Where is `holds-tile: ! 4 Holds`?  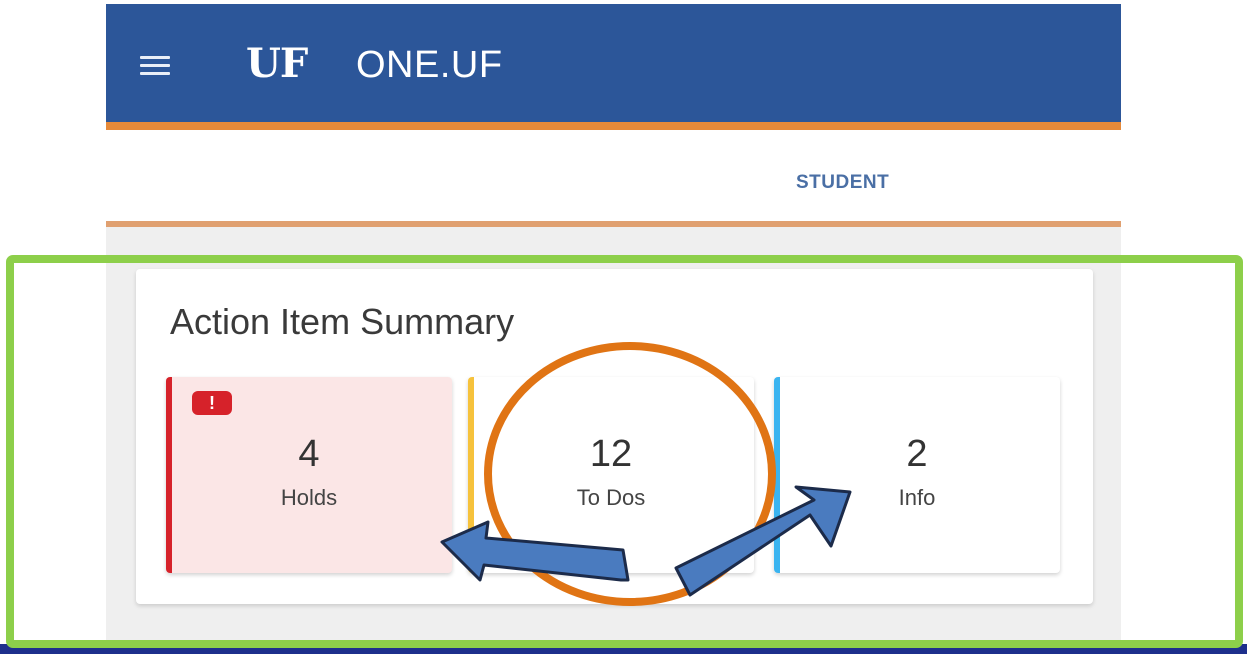
holds-tile: ! 4 Holds is located at coordinates (309, 475).